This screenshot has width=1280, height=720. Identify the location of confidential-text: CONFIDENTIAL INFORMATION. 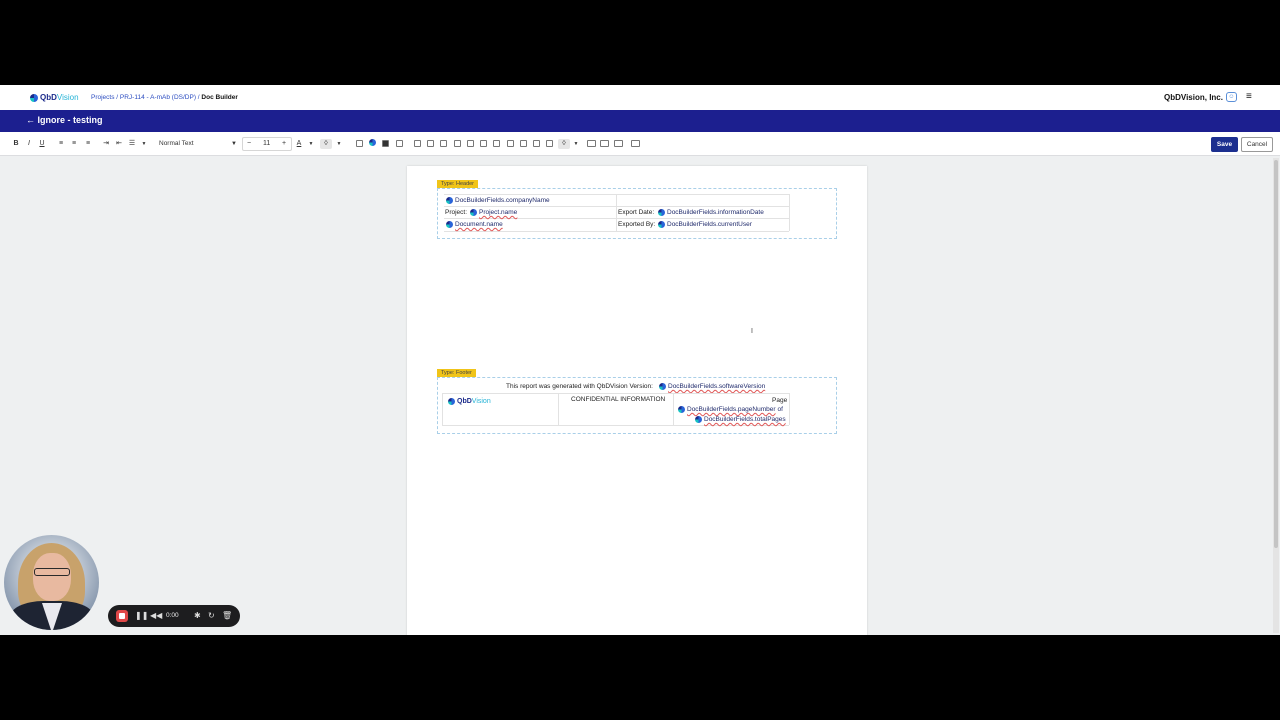
(618, 399).